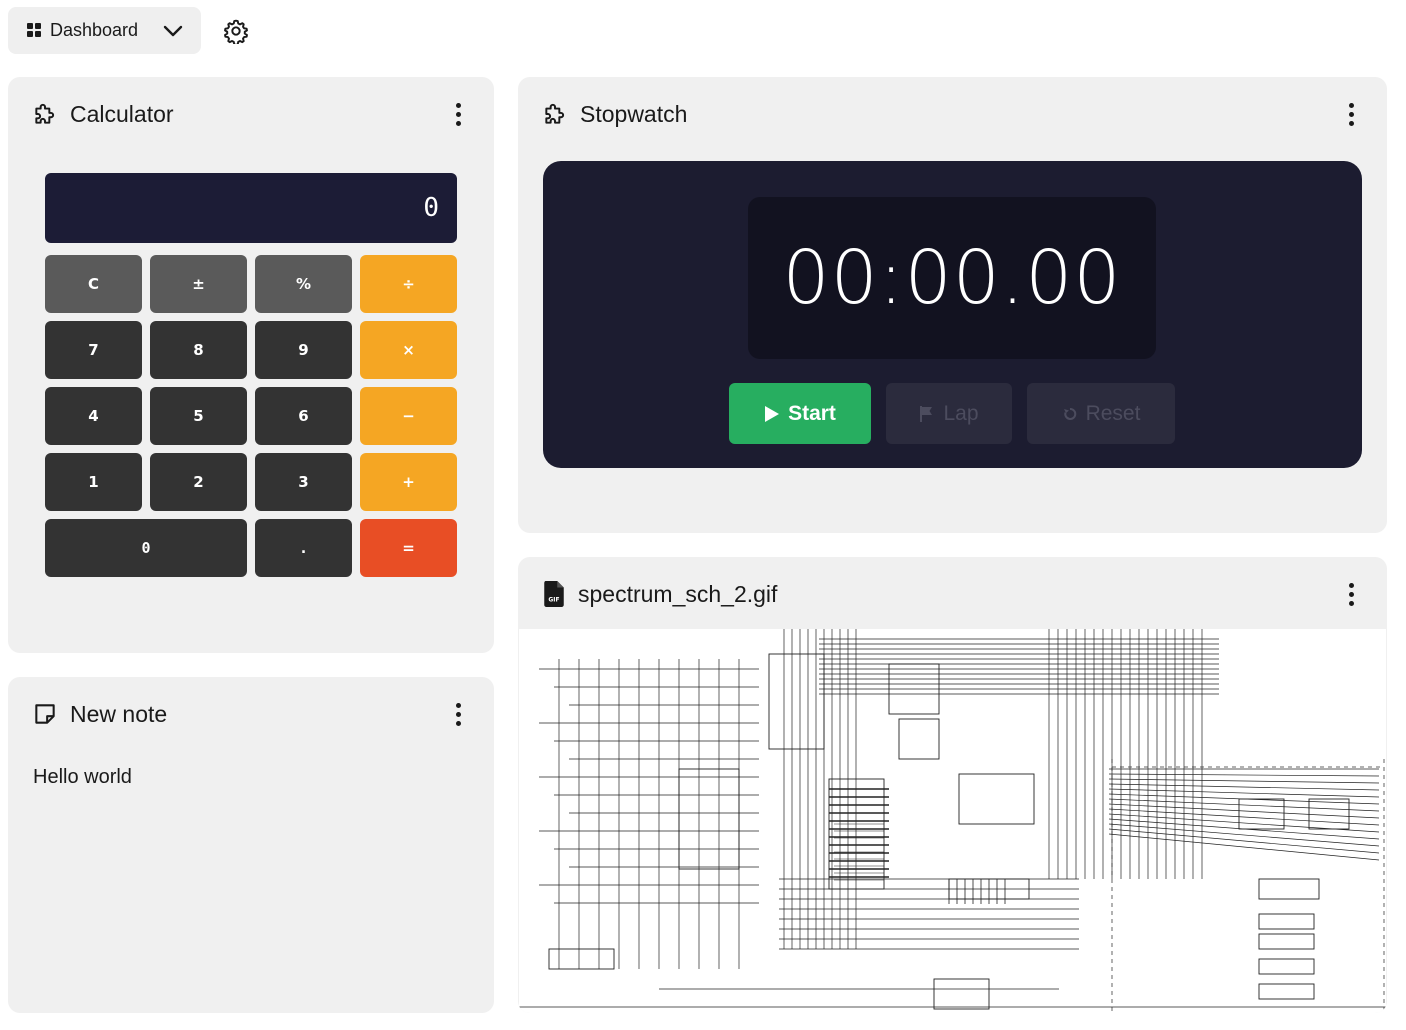 This screenshot has width=1406, height=1030. I want to click on gif-file-icon: GIF, so click(554, 594).